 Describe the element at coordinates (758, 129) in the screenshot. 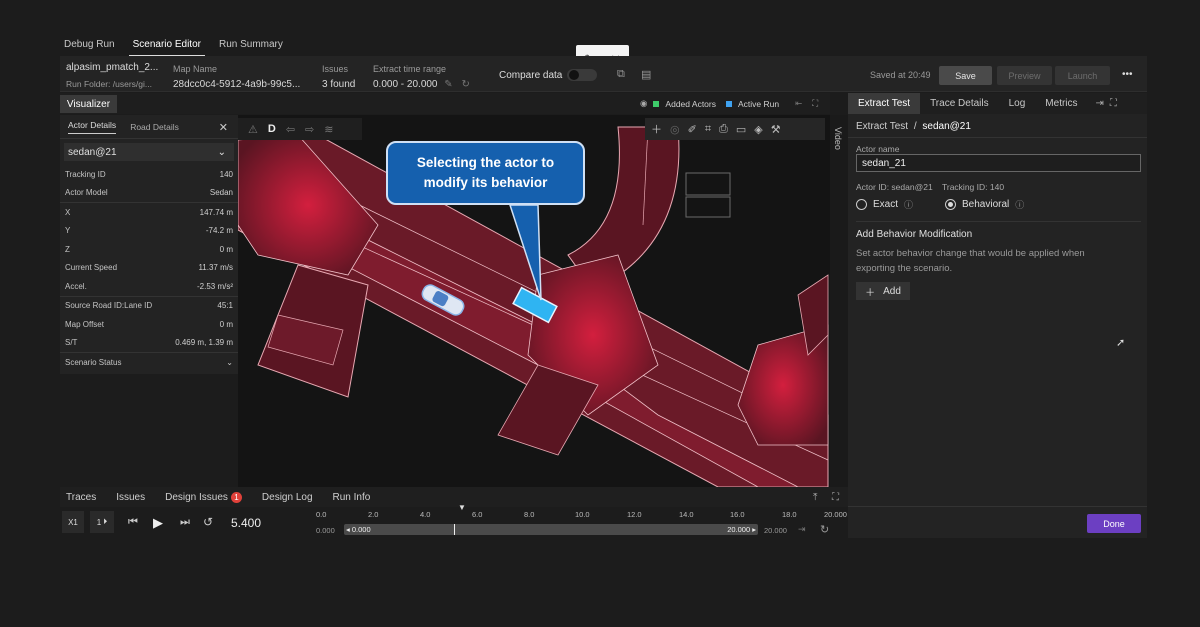

I see `layers-icon: ◈` at that location.